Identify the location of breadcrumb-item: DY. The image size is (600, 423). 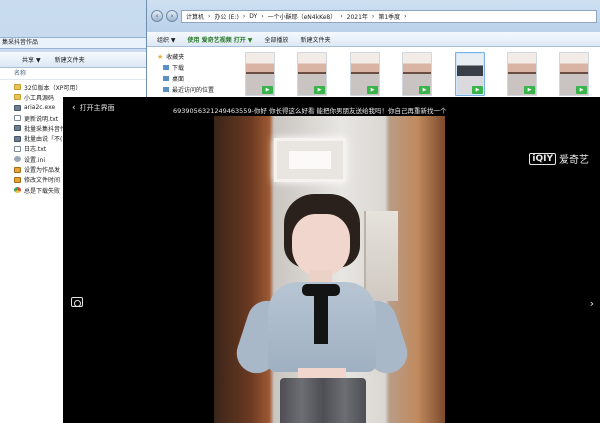
(253, 16).